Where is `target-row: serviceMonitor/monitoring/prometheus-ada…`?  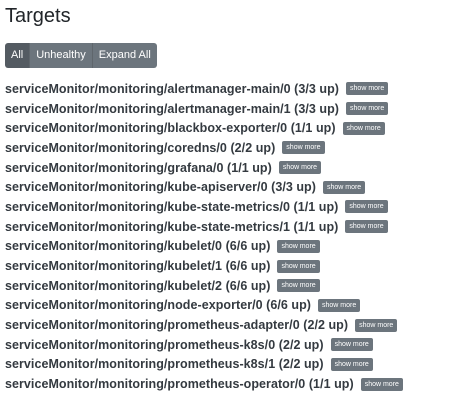 target-row: serviceMonitor/monitoring/prometheus-ada… is located at coordinates (204, 325).